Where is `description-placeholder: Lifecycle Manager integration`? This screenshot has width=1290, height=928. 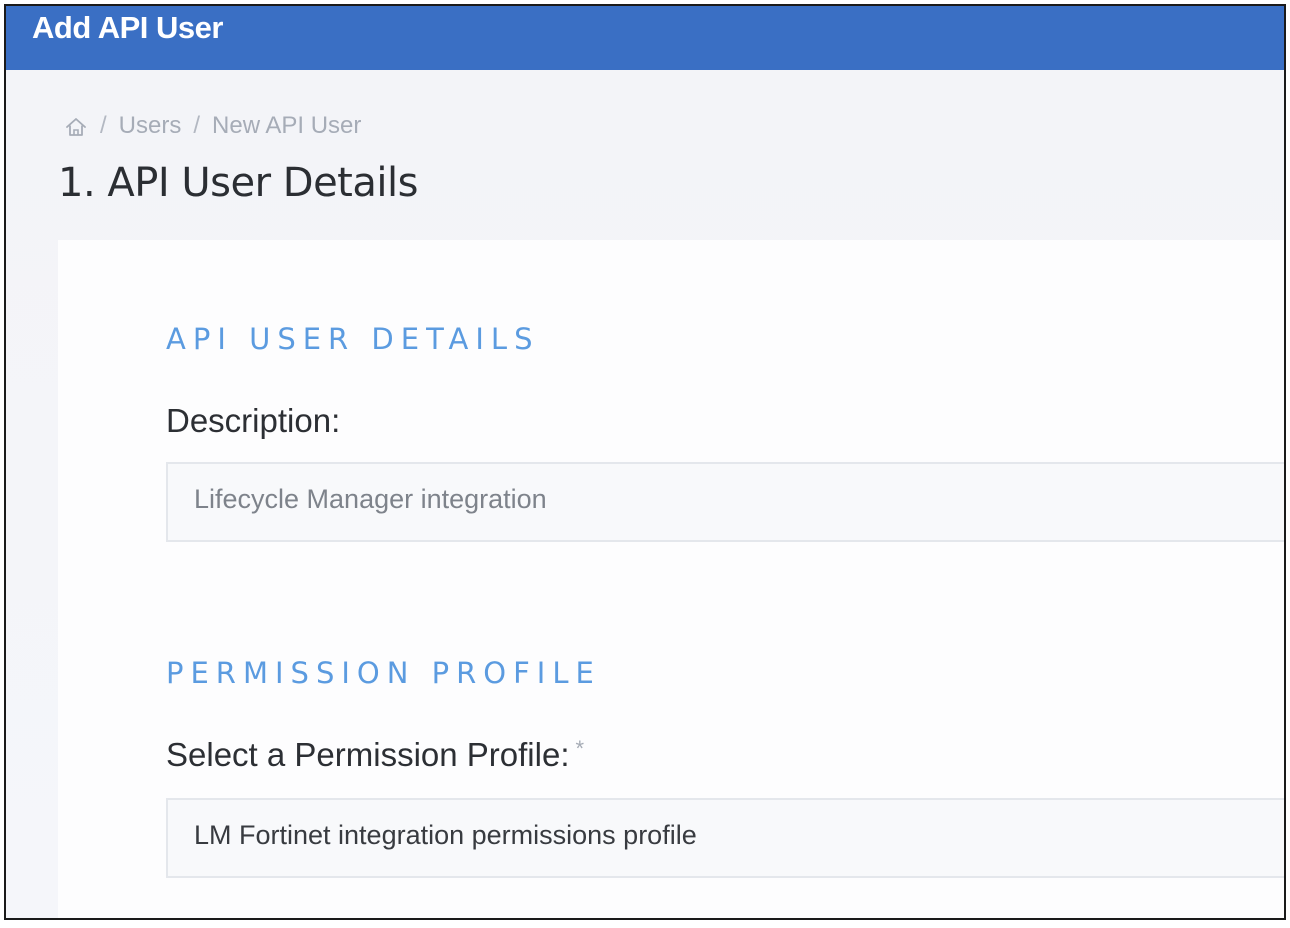 description-placeholder: Lifecycle Manager integration is located at coordinates (370, 499).